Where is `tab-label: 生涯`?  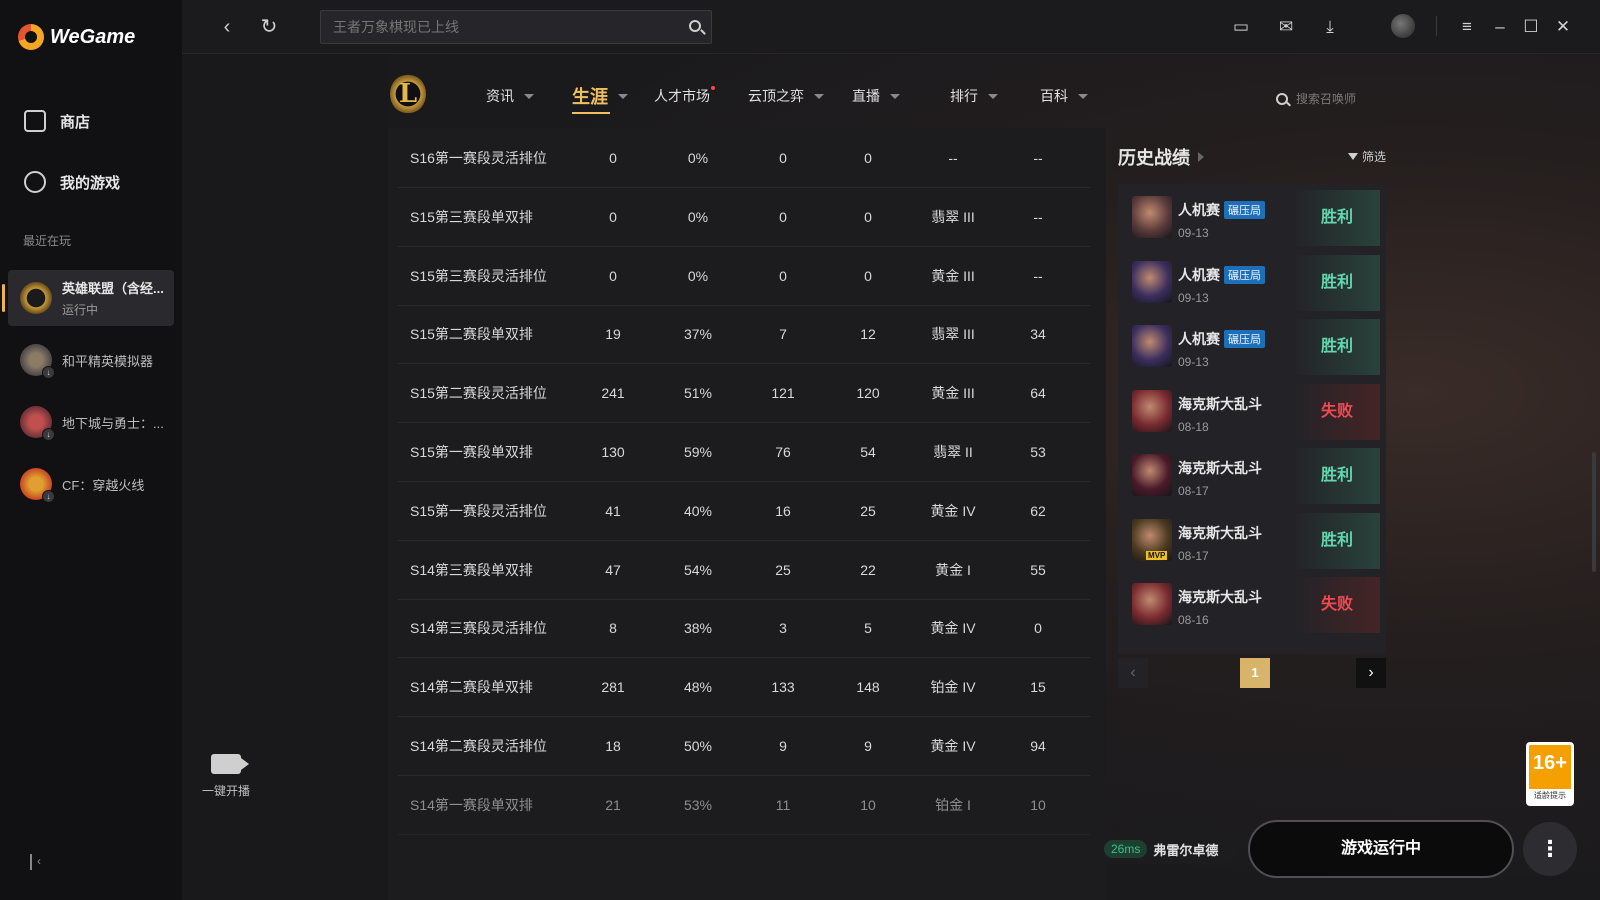
tab-label: 生涯 is located at coordinates (590, 97).